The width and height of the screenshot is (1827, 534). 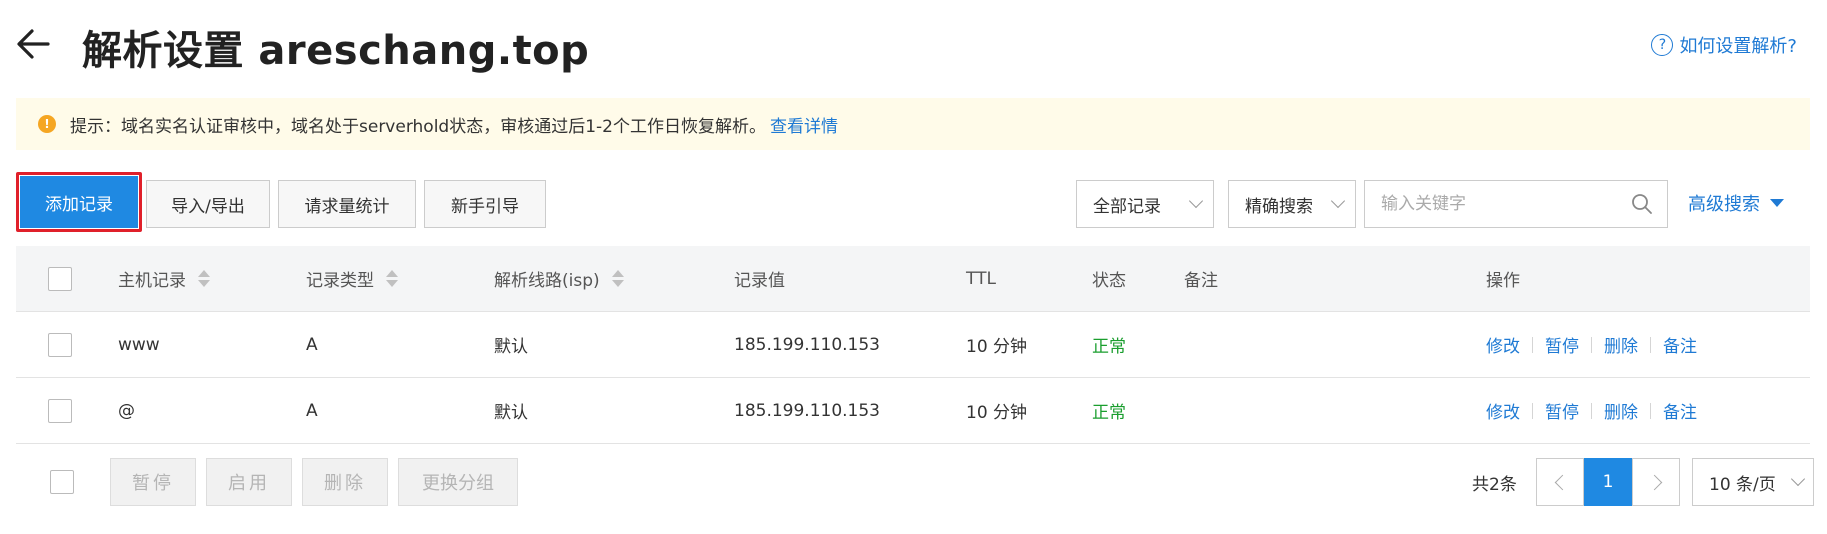 What do you see at coordinates (1724, 204) in the screenshot?
I see `advanced-search-label: 高级搜索` at bounding box center [1724, 204].